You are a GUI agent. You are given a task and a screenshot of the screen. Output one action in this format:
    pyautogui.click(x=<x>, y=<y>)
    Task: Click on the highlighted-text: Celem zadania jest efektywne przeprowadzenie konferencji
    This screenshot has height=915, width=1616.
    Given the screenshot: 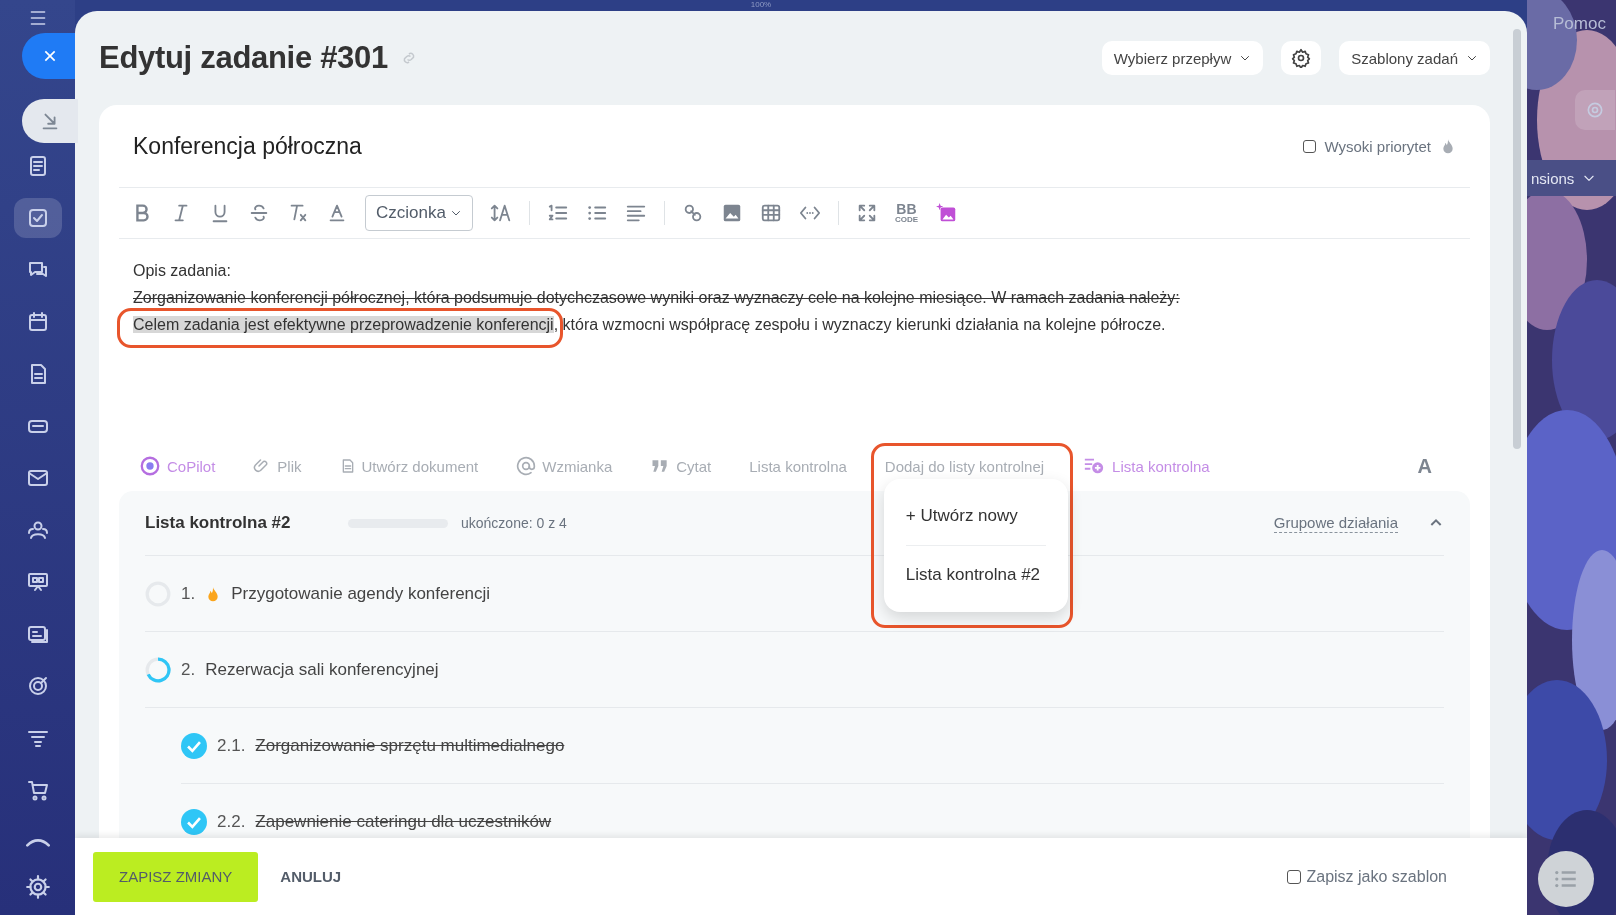 What is the action you would take?
    pyautogui.click(x=343, y=324)
    